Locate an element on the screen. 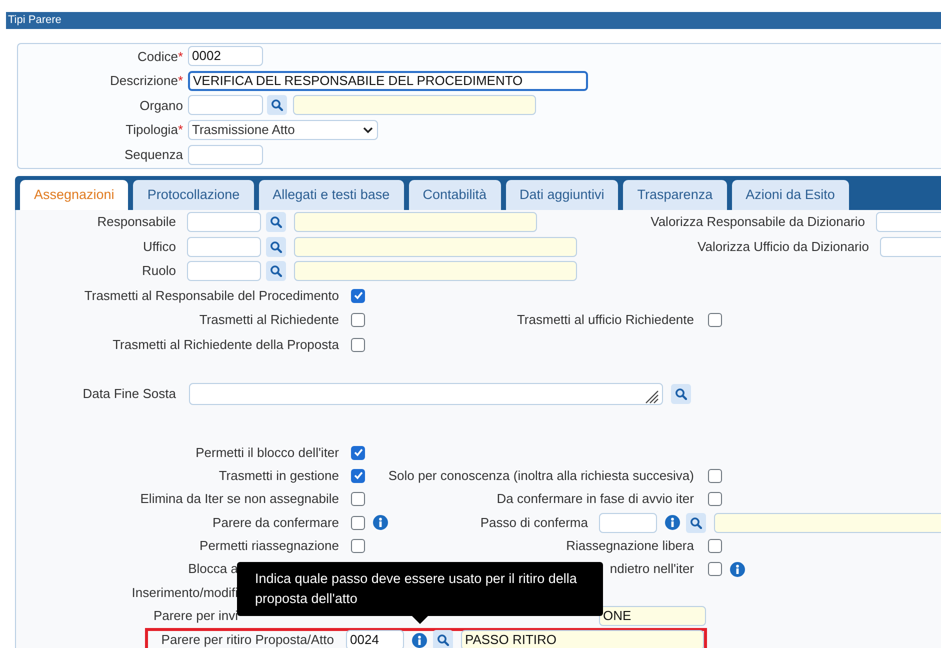  checkbox-label: Trasmetti al Responsabile del Procedimento is located at coordinates (211, 295).